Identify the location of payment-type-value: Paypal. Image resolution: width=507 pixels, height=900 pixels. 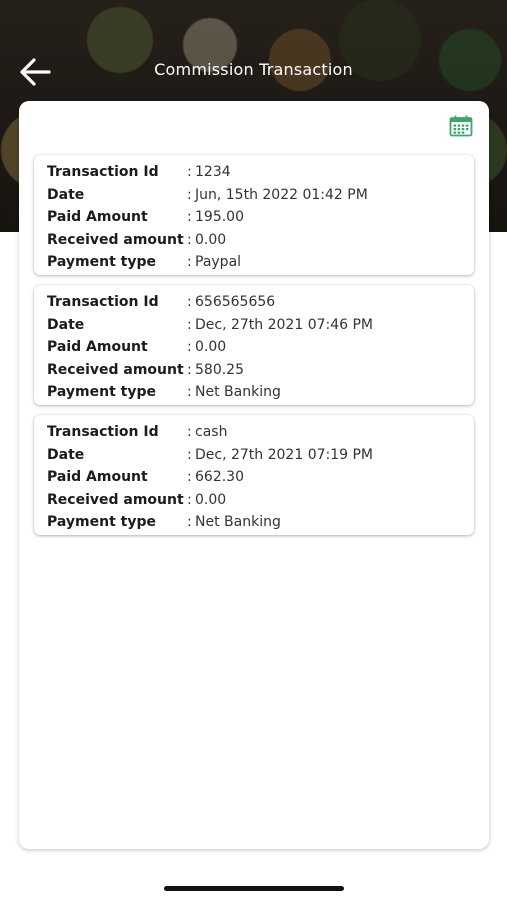
(218, 262).